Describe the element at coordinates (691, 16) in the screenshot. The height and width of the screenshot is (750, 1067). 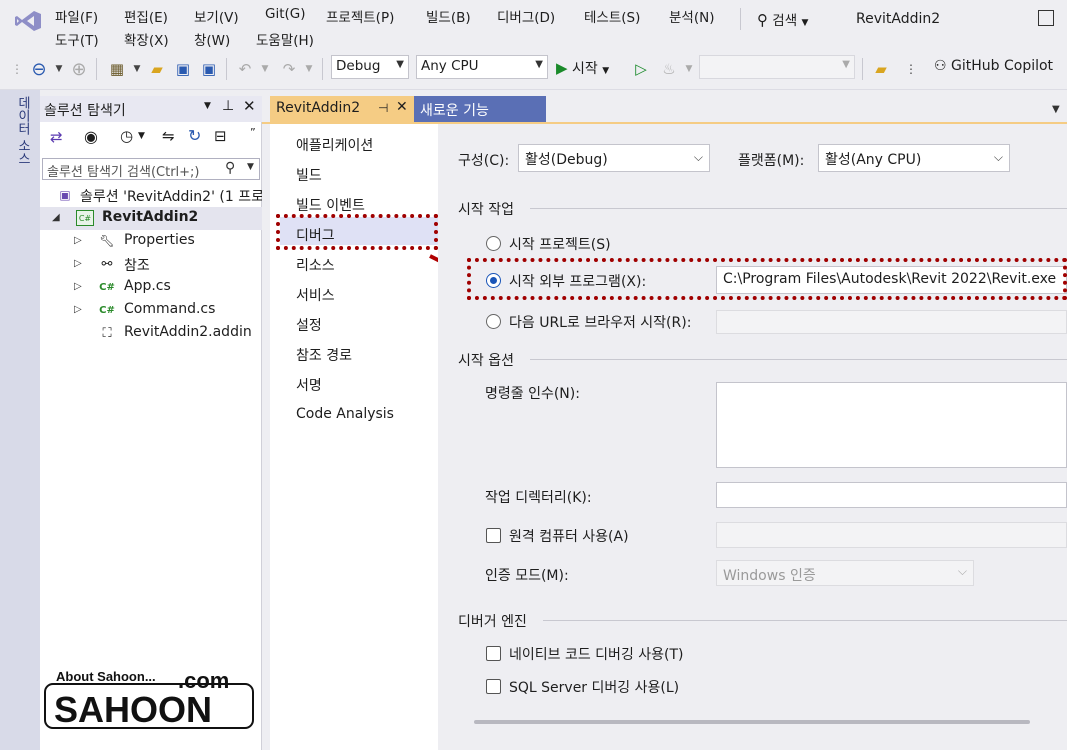
I see `menu-analyze: 분석(N)` at that location.